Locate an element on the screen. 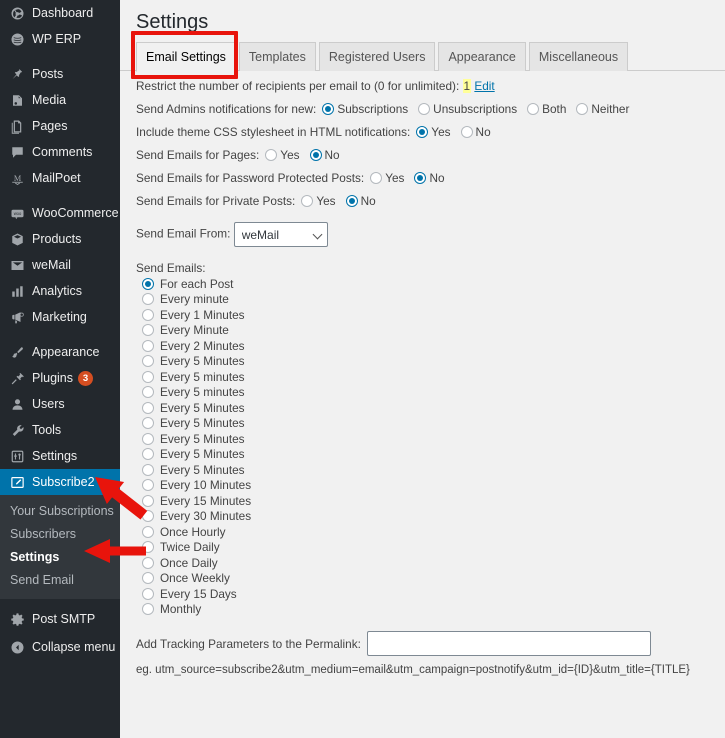 Image resolution: width=725 pixels, height=738 pixels. tracking-params-input is located at coordinates (508, 643).